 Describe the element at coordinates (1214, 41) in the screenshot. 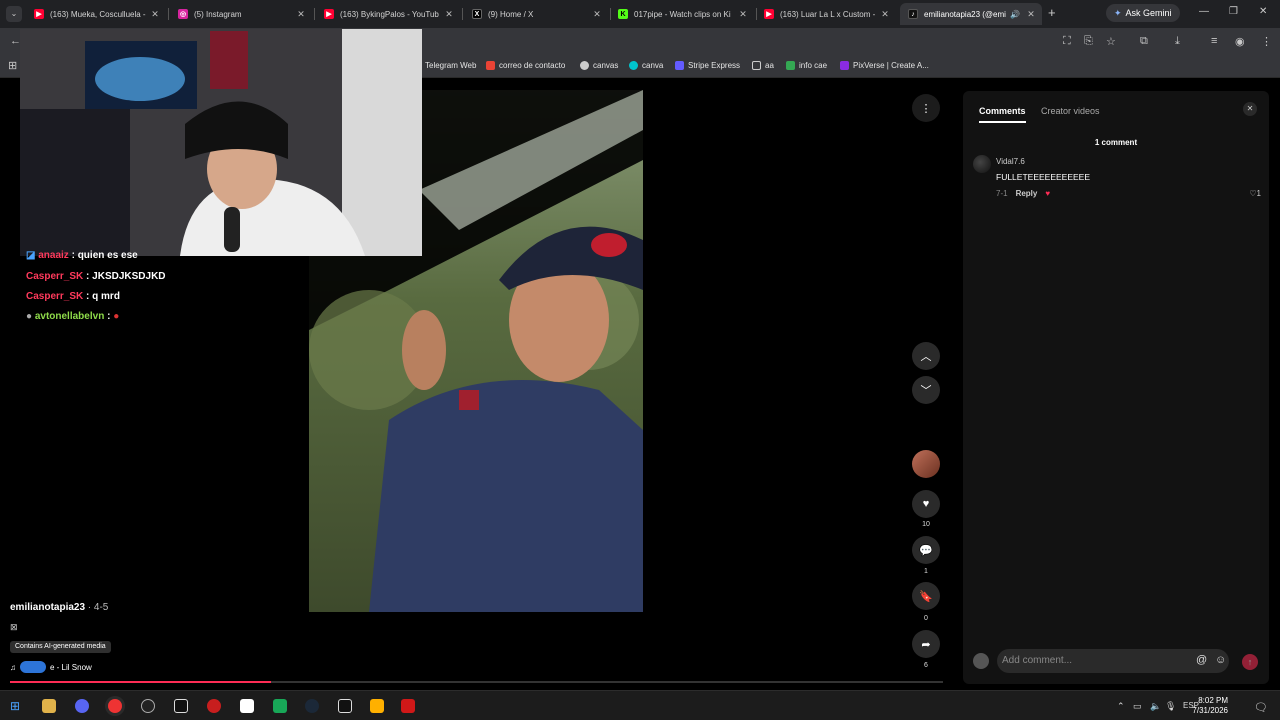

I see `media-controls-icon: ≡` at that location.